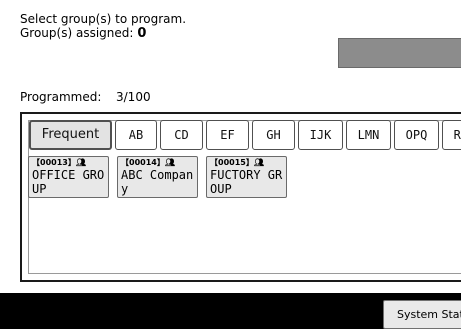 The width and height of the screenshot is (461, 329). What do you see at coordinates (68, 182) in the screenshot?
I see `group-name: OFFICE GROUP` at bounding box center [68, 182].